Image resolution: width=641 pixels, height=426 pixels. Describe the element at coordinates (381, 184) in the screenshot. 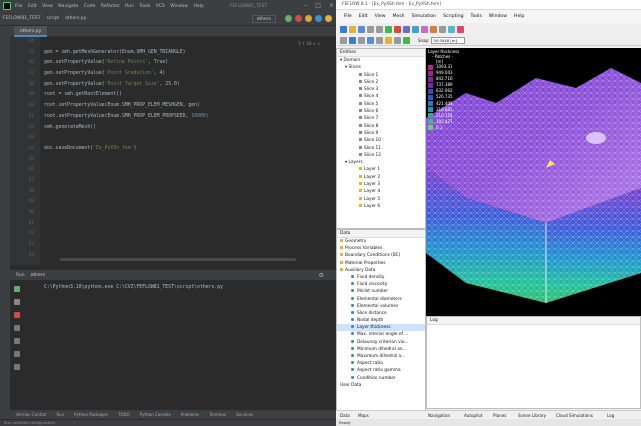

I see `tree-layer-item: Layer 3` at that location.